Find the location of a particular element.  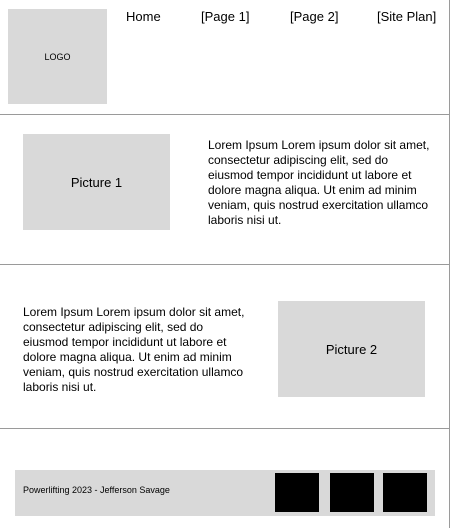

divider-header is located at coordinates (224, 114).